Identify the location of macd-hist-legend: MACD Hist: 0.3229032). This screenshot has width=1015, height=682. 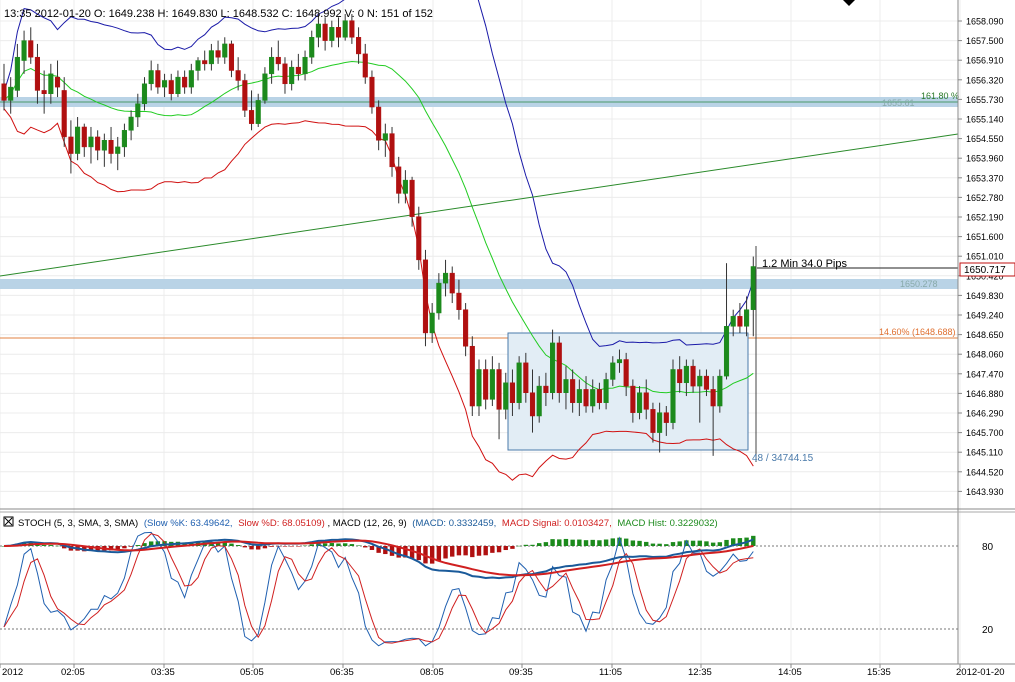
(667, 523).